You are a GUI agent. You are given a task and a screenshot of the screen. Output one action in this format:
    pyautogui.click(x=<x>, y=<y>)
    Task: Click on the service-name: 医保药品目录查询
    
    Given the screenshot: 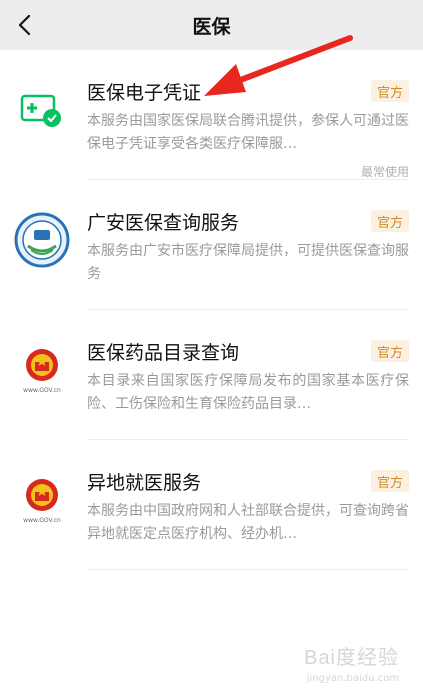 What is the action you would take?
    pyautogui.click(x=163, y=353)
    